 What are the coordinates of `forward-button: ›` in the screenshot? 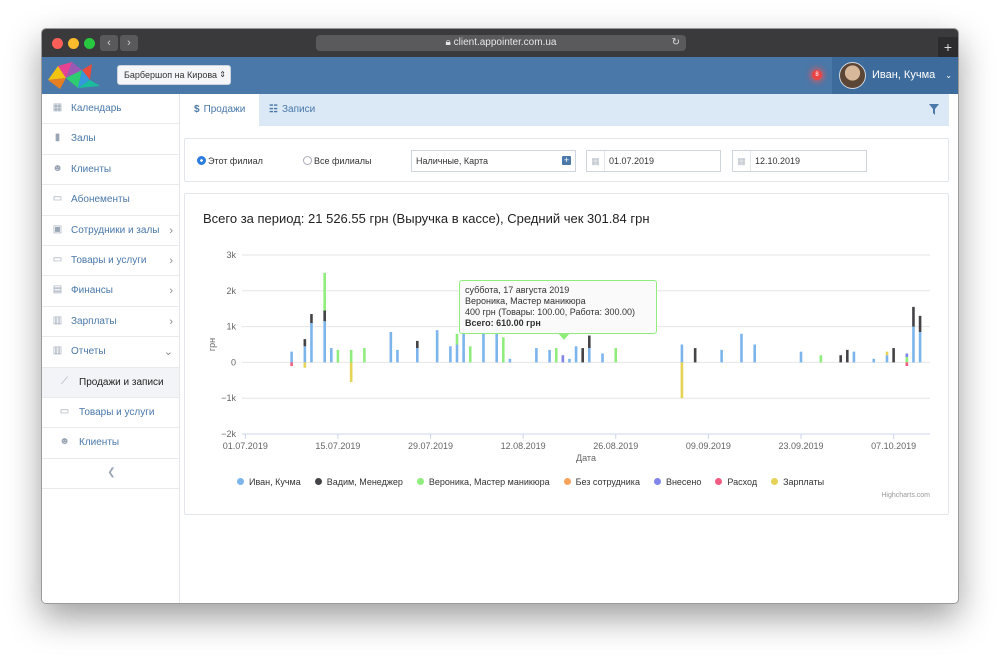 It's located at (129, 43).